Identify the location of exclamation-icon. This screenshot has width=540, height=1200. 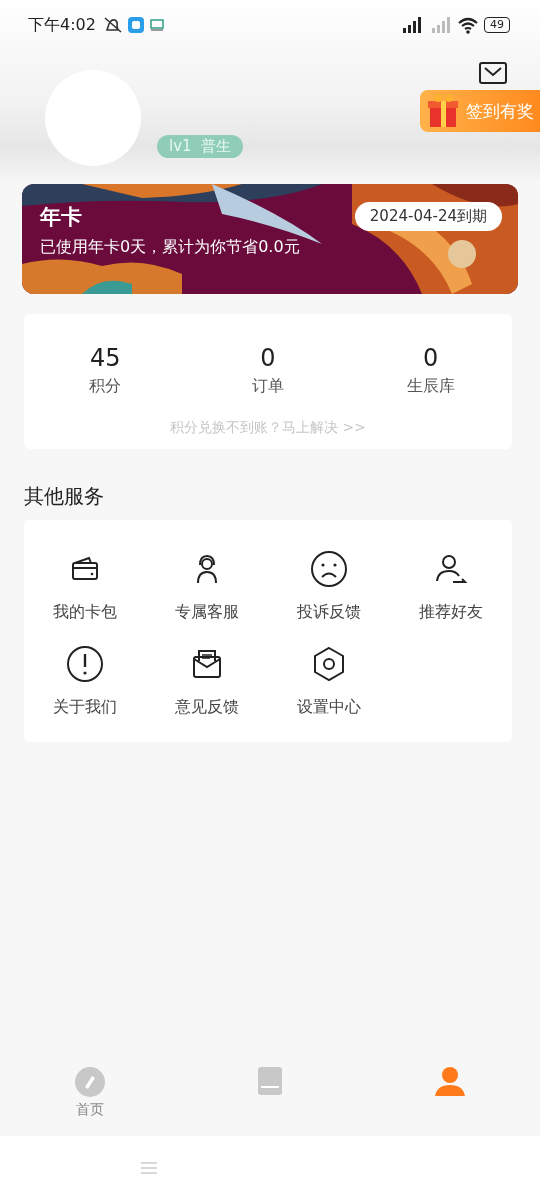
(85, 664).